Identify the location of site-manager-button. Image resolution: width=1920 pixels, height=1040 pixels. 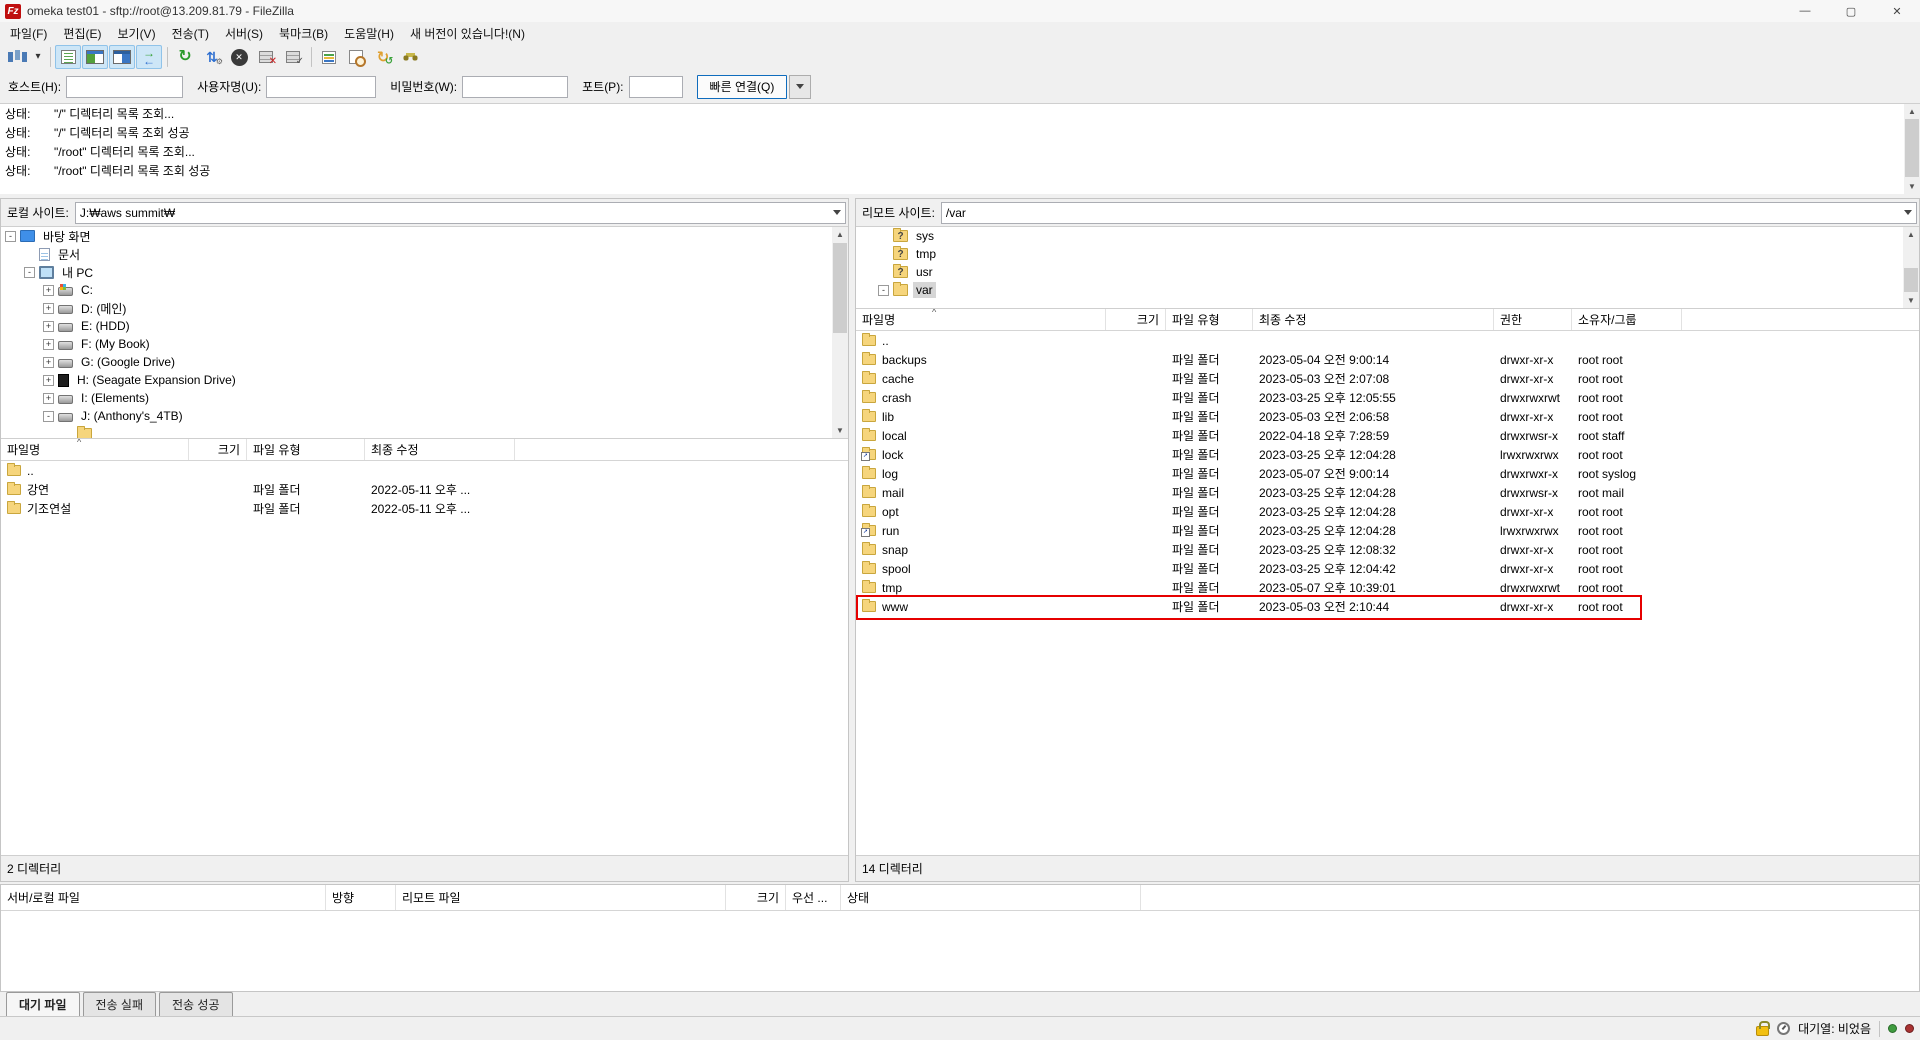
(17, 57).